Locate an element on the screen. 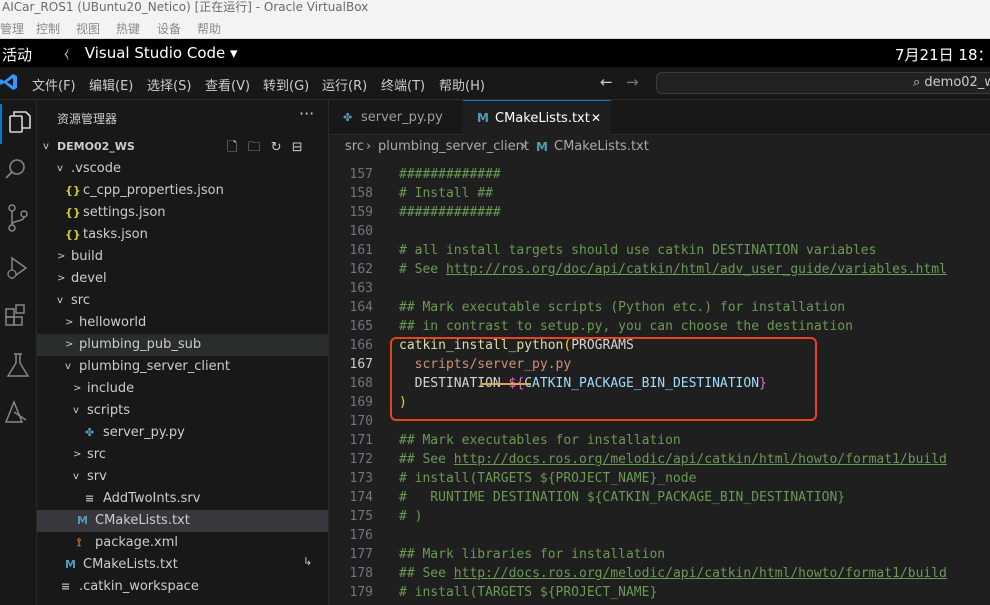 The image size is (990, 605). vbox-menu-help: 帮助 is located at coordinates (209, 28).